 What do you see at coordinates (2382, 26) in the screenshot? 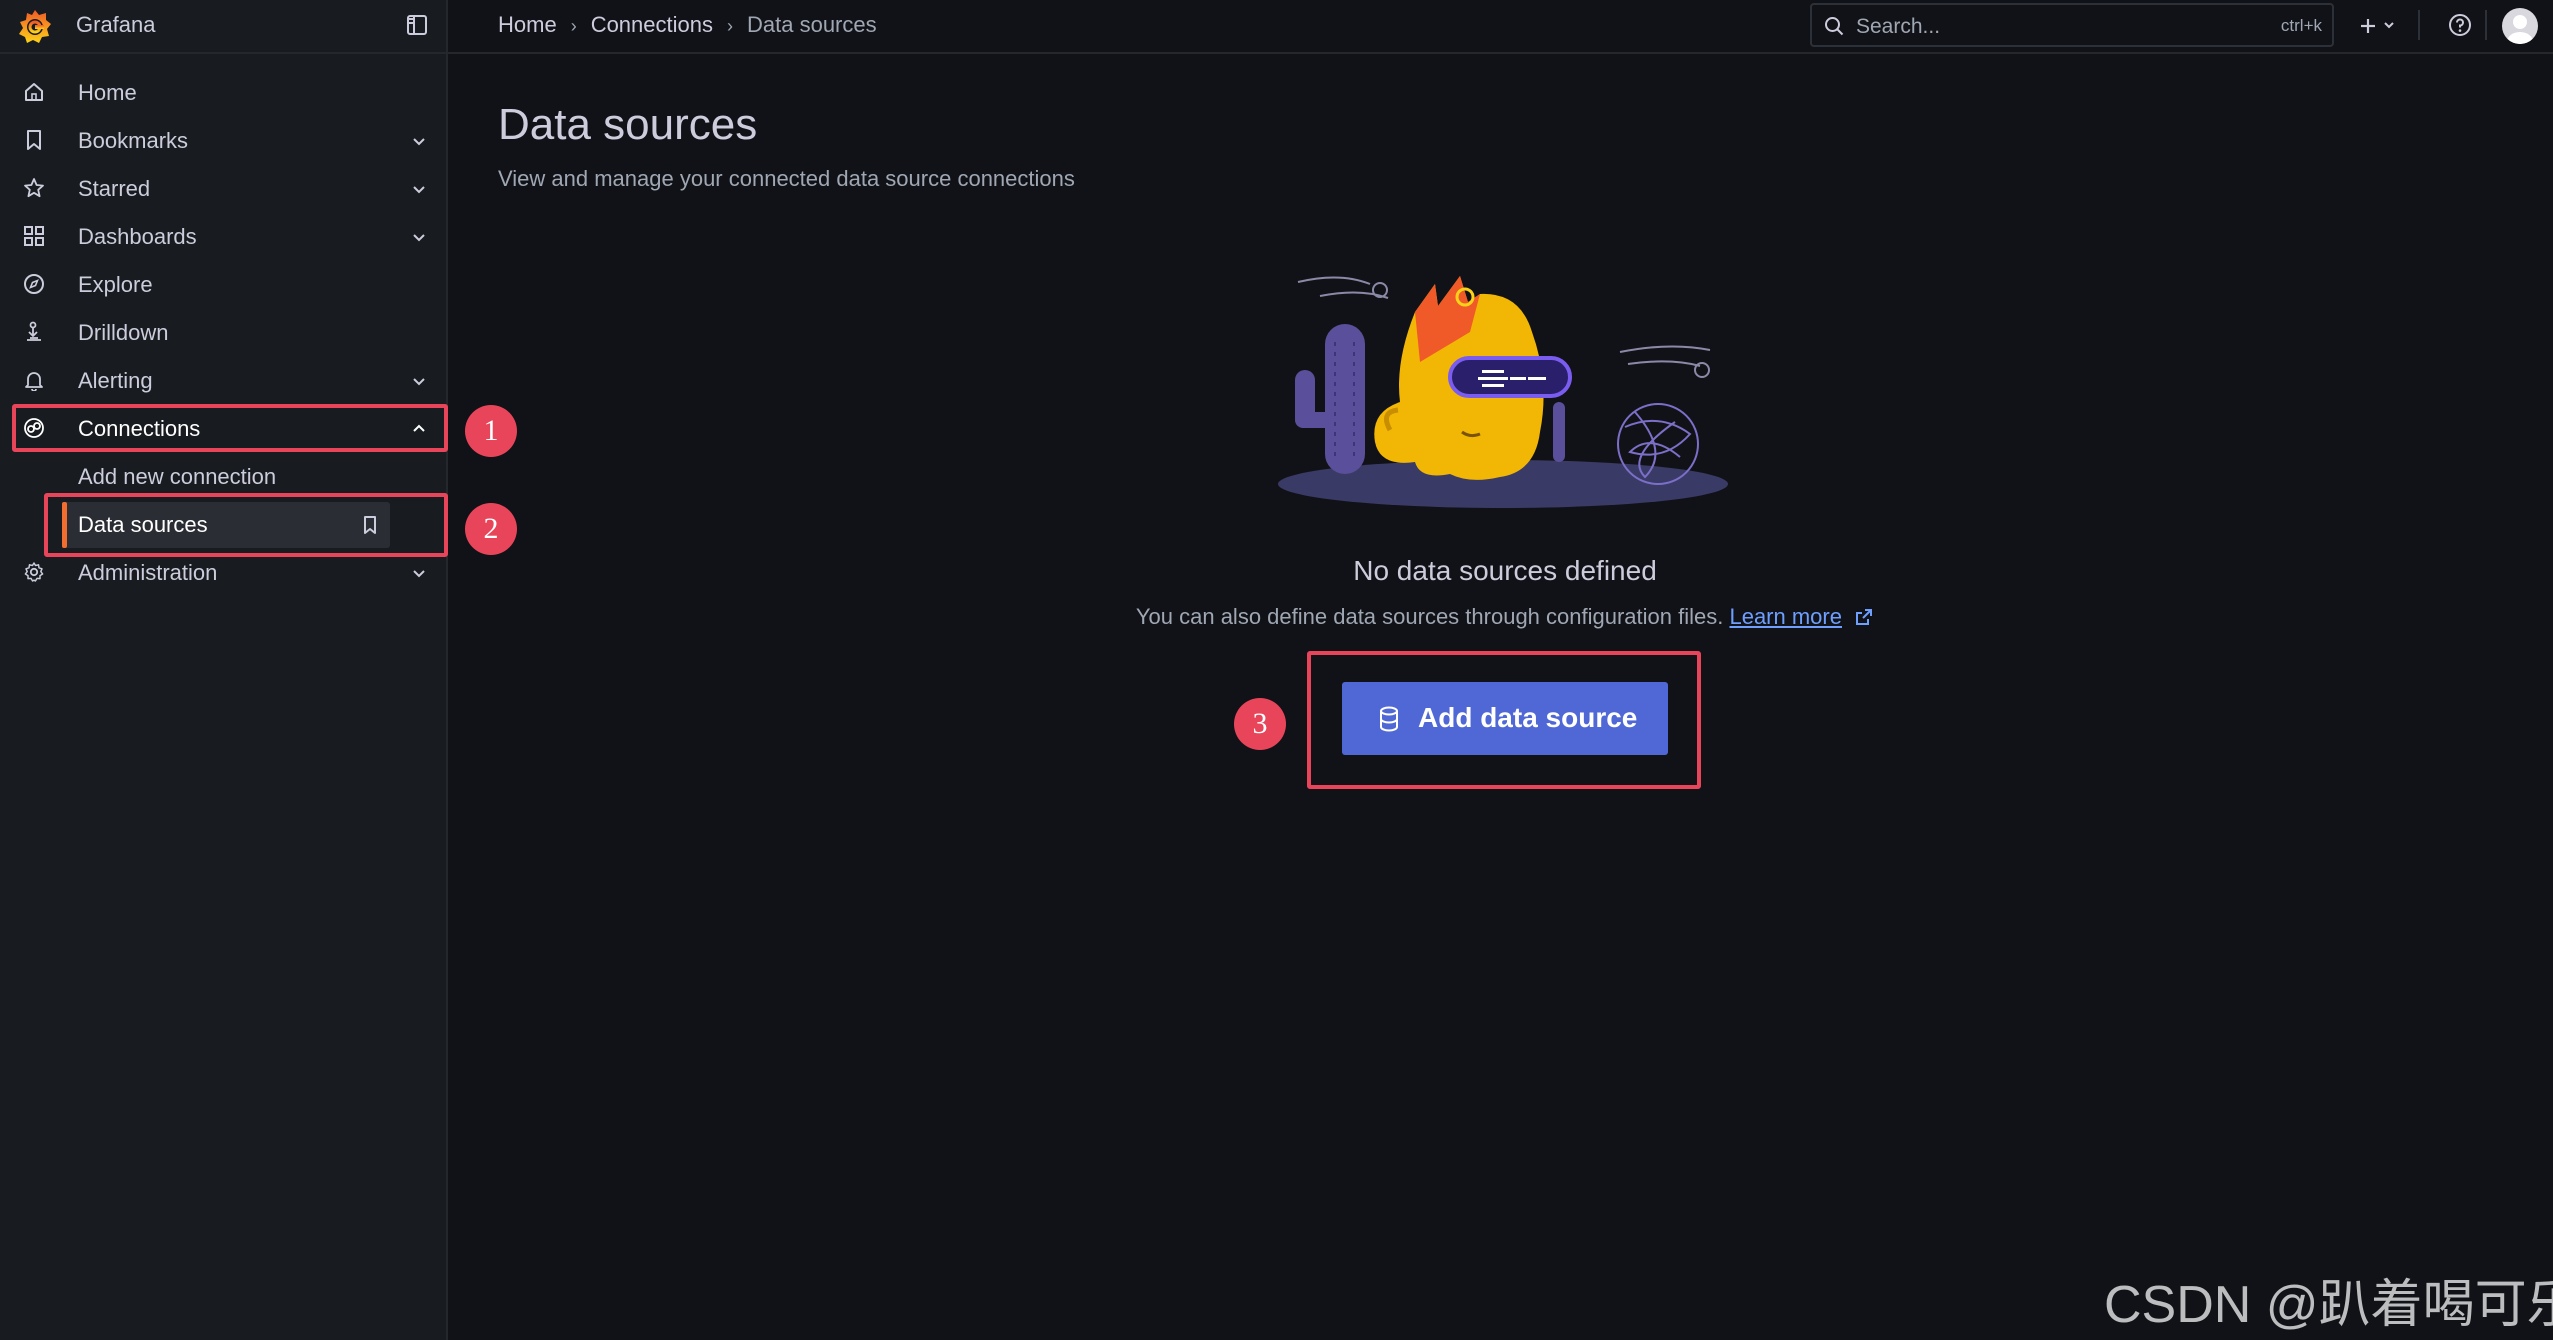
I see `add-new-button` at bounding box center [2382, 26].